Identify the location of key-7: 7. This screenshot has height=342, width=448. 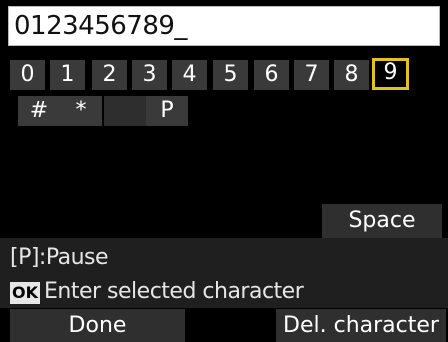
(311, 75).